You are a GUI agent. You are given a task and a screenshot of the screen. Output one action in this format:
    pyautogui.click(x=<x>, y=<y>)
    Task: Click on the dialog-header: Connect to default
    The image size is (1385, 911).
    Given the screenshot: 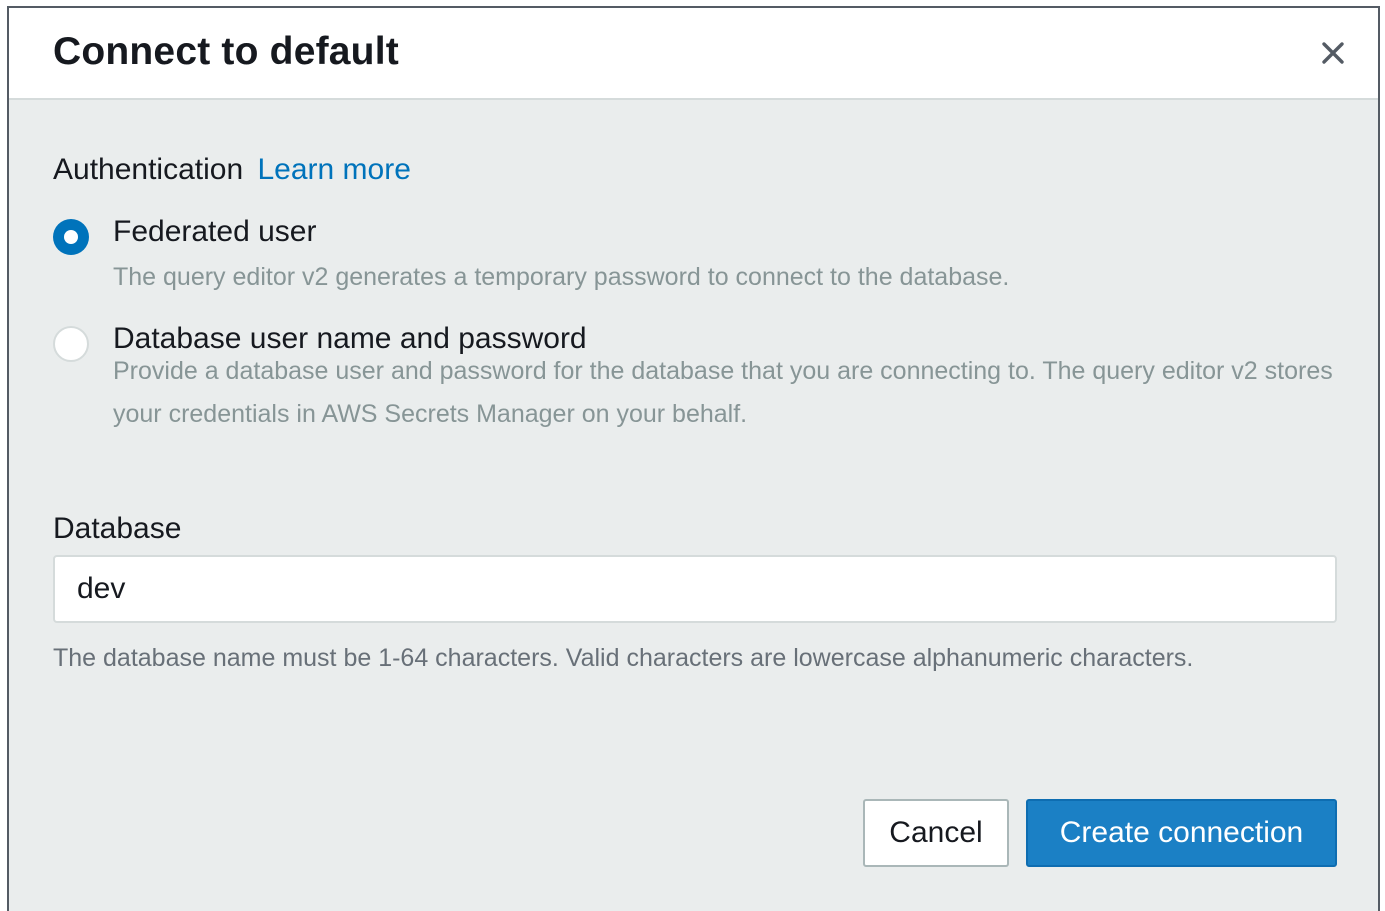 What is the action you would take?
    pyautogui.click(x=693, y=54)
    